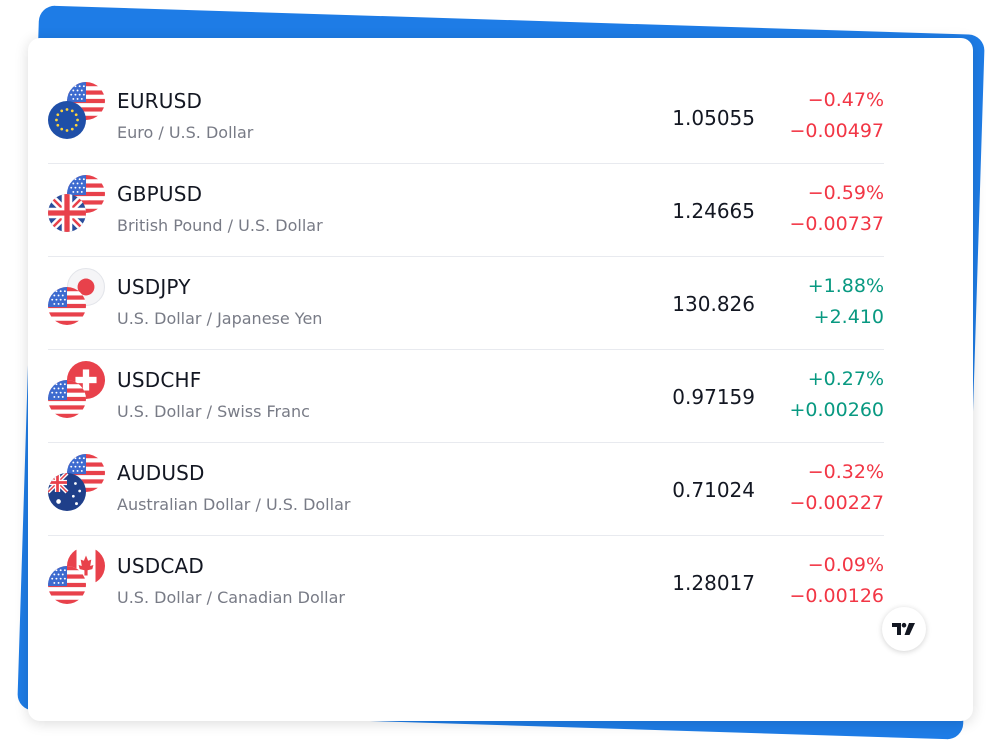 This screenshot has width=1004, height=755. I want to click on ticker-symbol: EURUSD, so click(160, 101).